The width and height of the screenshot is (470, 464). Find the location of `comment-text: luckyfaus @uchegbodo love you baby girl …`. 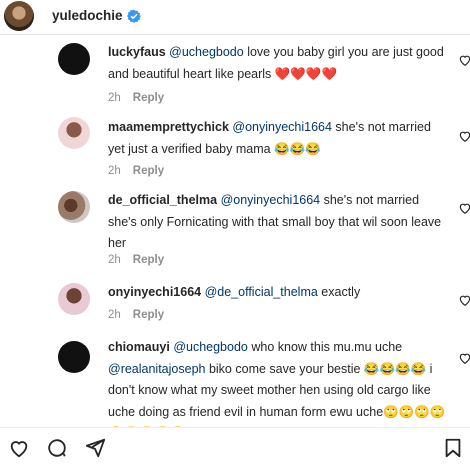

comment-text: luckyfaus @uchegbodo love you baby girl … is located at coordinates (278, 63).